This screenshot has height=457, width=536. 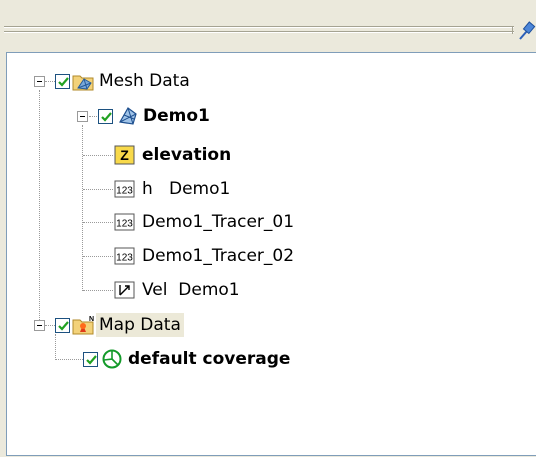 What do you see at coordinates (112, 359) in the screenshot?
I see `coverage-icon` at bounding box center [112, 359].